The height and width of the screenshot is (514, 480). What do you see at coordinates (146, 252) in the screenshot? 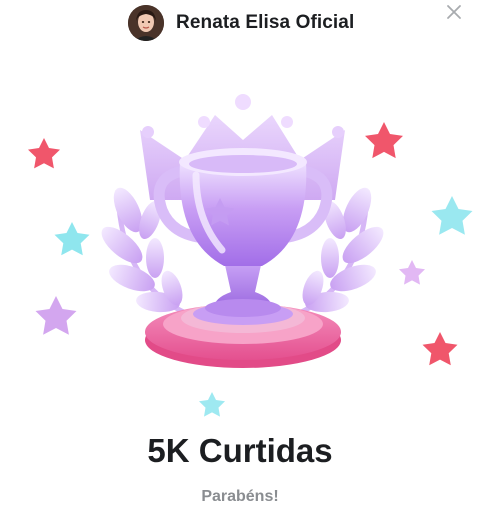
I see `laurel-left-icon` at bounding box center [146, 252].